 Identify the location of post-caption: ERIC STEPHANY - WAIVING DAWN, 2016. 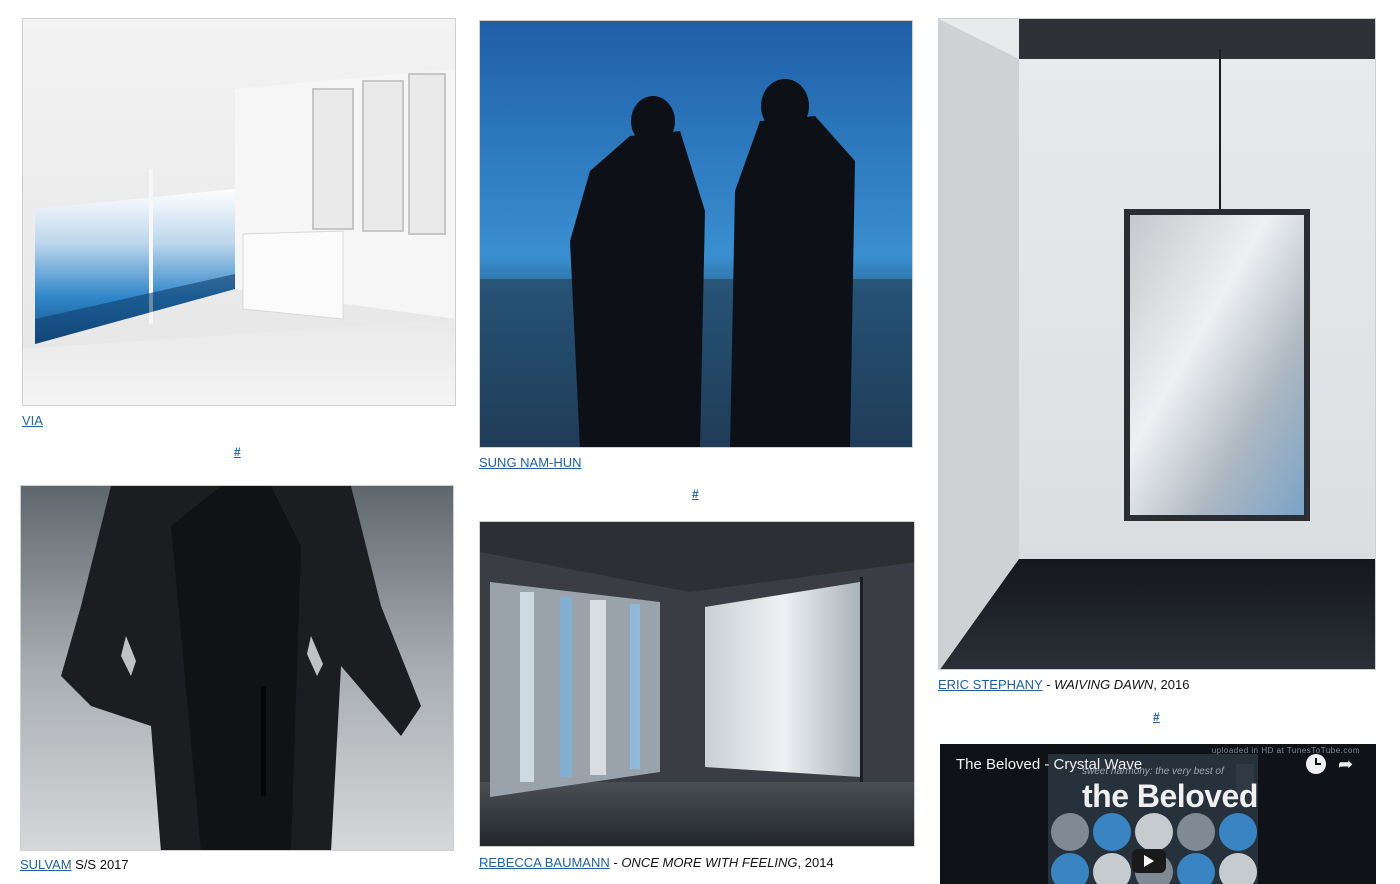
(1063, 684).